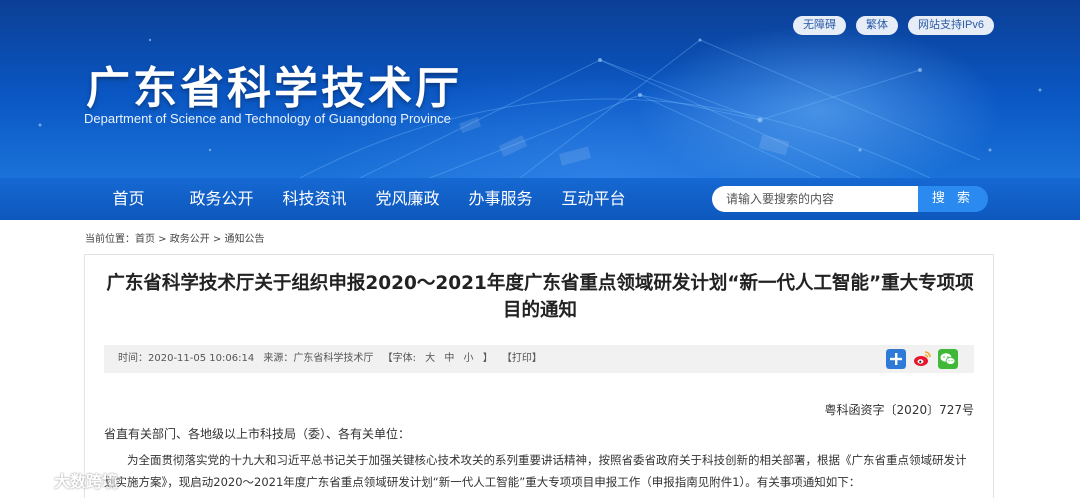  Describe the element at coordinates (110, 239) in the screenshot. I see `breadcrumb-prefix: 当前位置：` at that location.